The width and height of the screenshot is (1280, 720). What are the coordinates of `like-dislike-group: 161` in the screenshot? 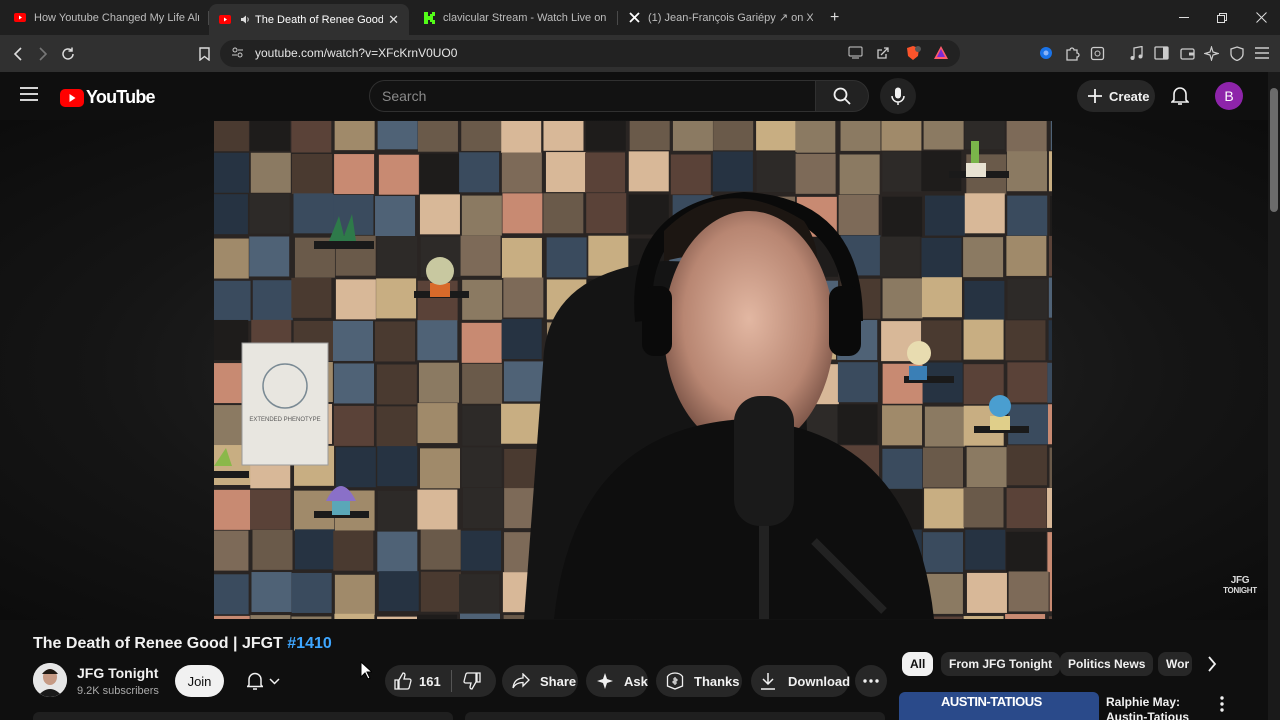 It's located at (440, 681).